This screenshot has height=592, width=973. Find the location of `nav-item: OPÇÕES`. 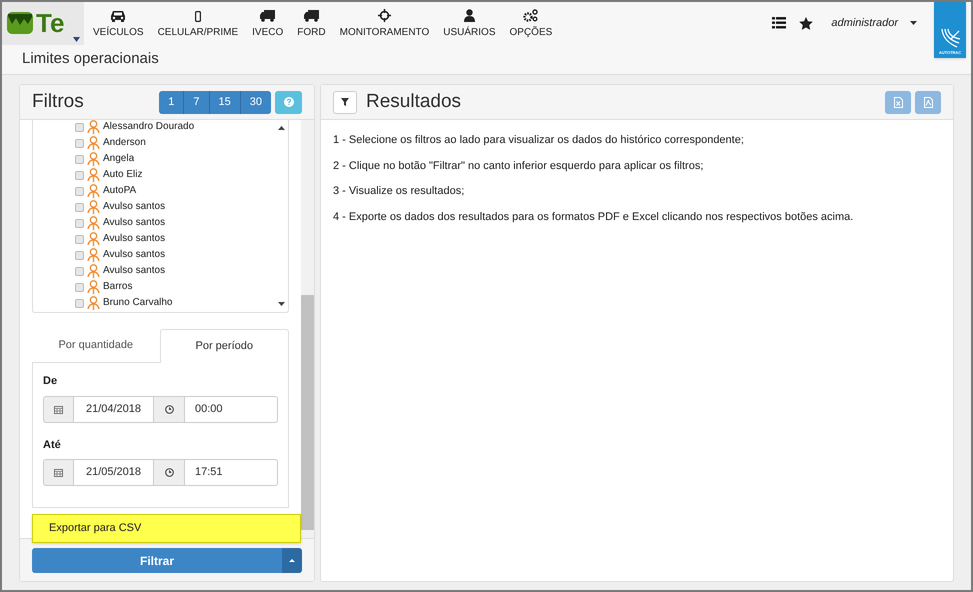

nav-item: OPÇÕES is located at coordinates (531, 26).